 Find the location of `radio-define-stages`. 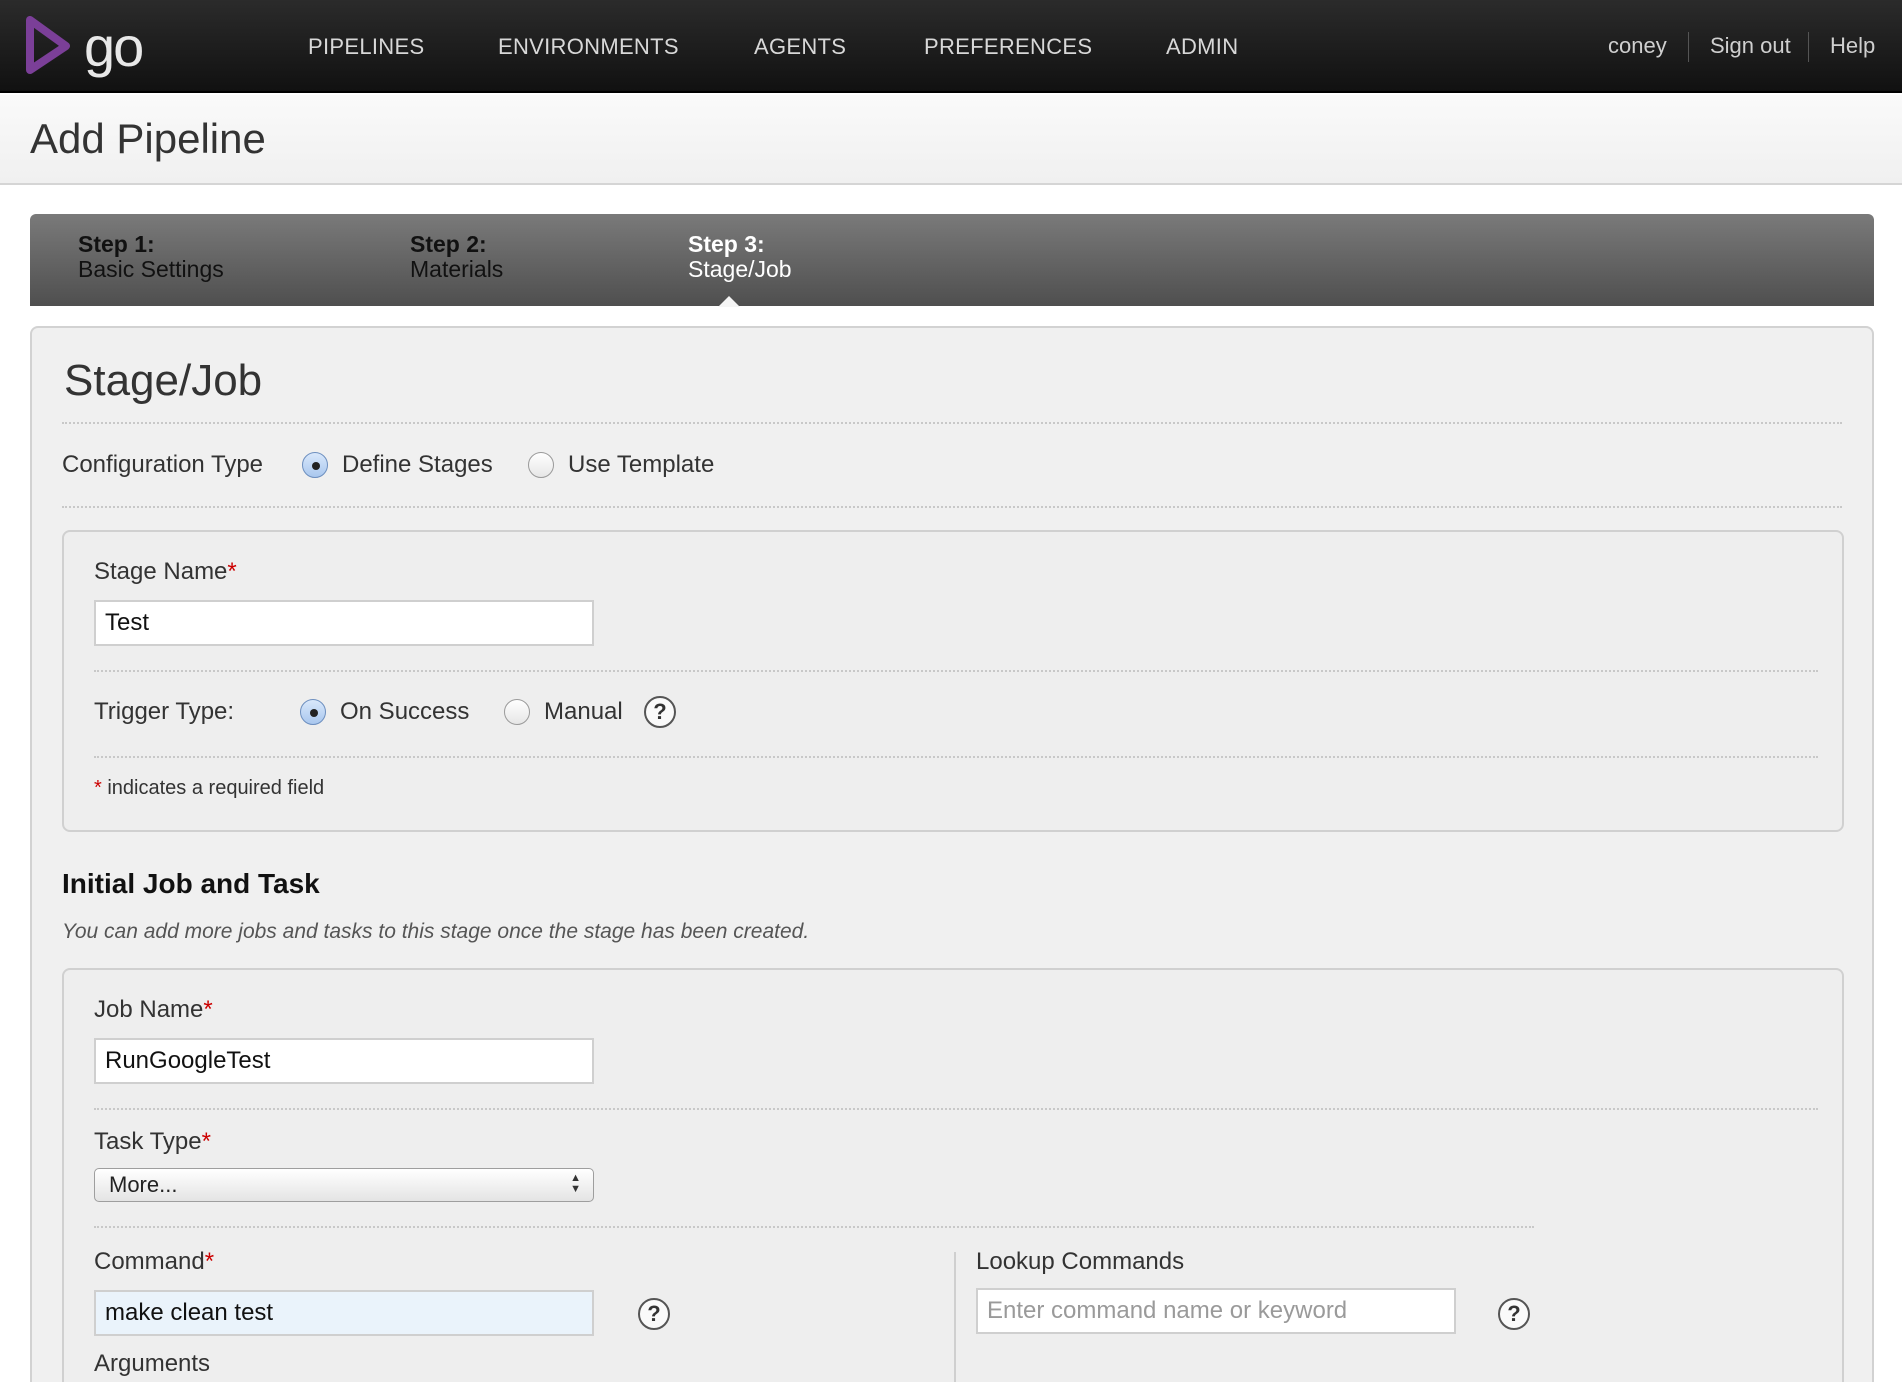

radio-define-stages is located at coordinates (315, 465).